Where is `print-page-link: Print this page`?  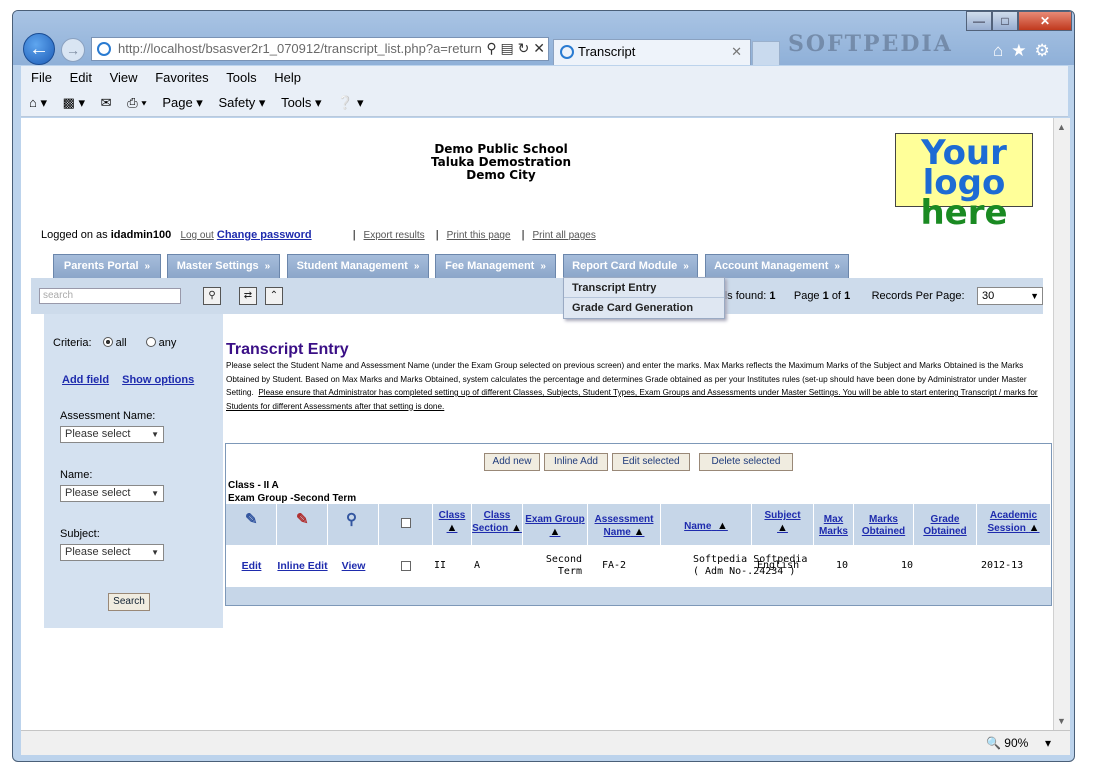
print-page-link: Print this page is located at coordinates (479, 235).